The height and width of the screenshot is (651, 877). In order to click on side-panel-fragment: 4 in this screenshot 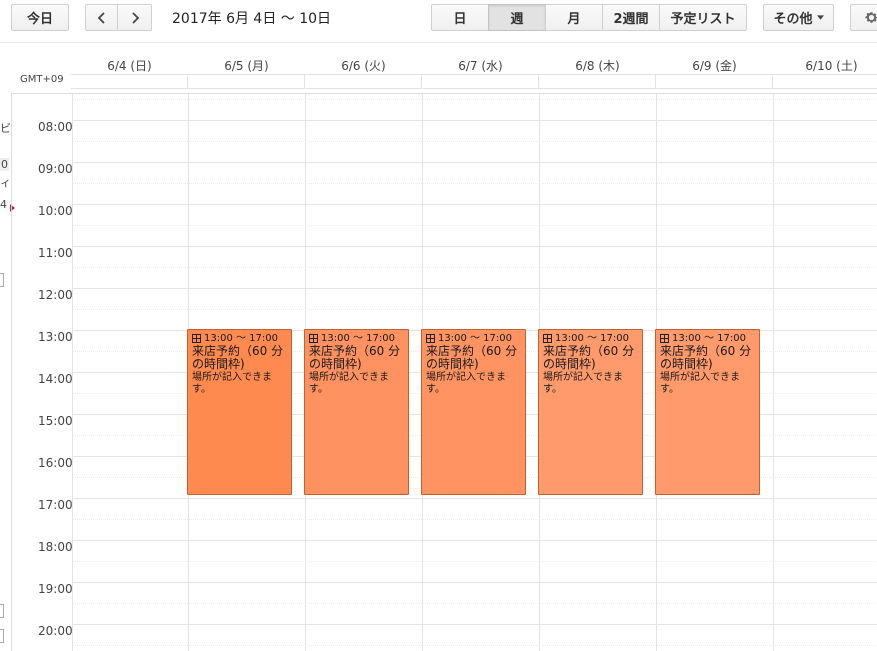, I will do `click(3, 204)`.